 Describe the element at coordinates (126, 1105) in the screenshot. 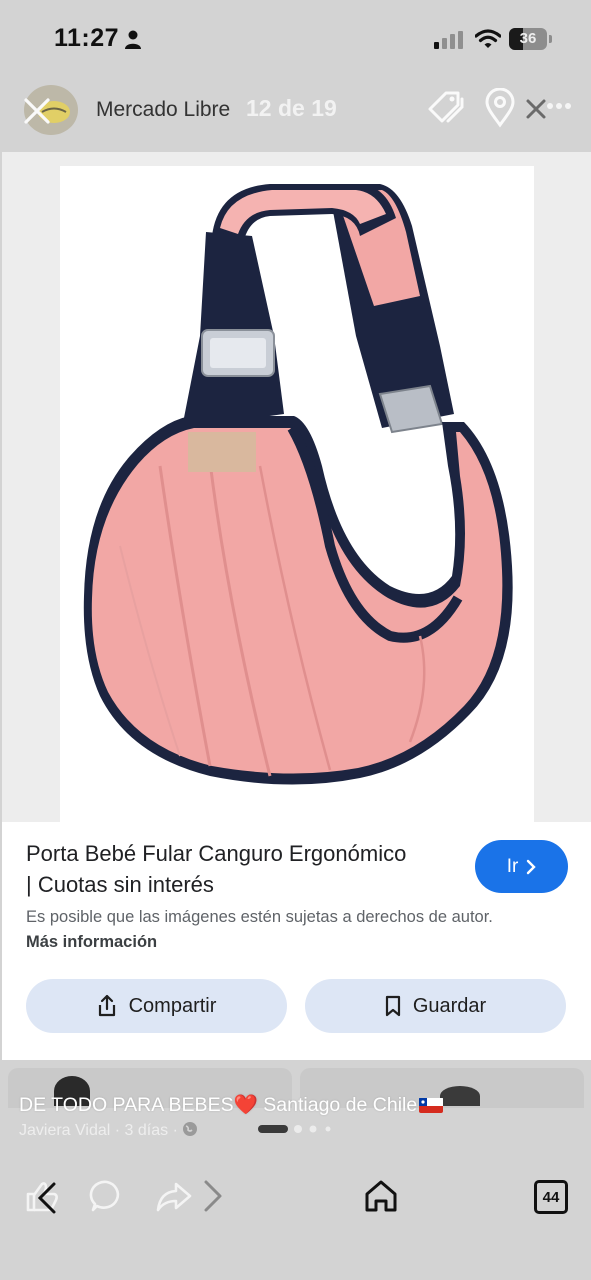

I see `caption-text: DE TODO PARA BEBES` at that location.